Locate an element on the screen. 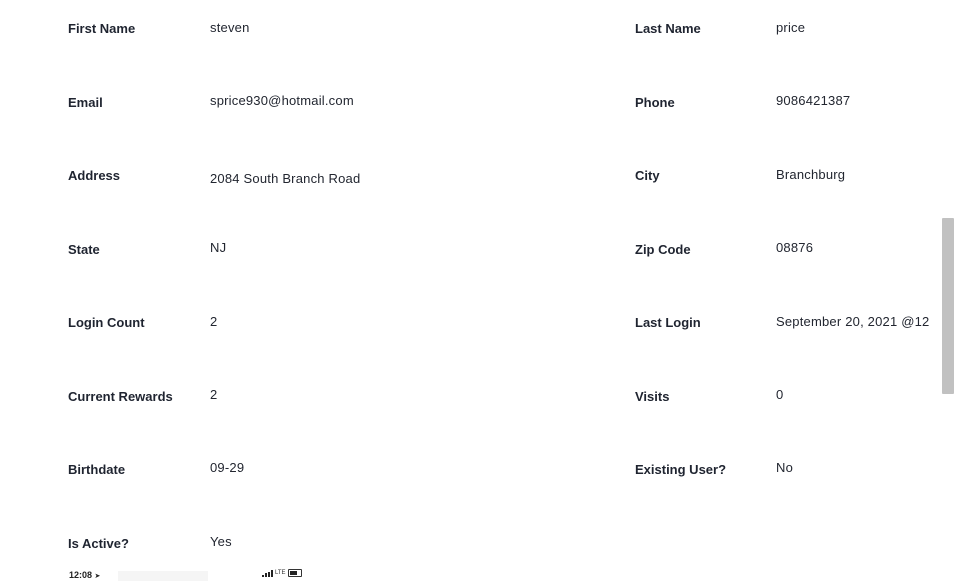  state-label: State is located at coordinates (84, 249).